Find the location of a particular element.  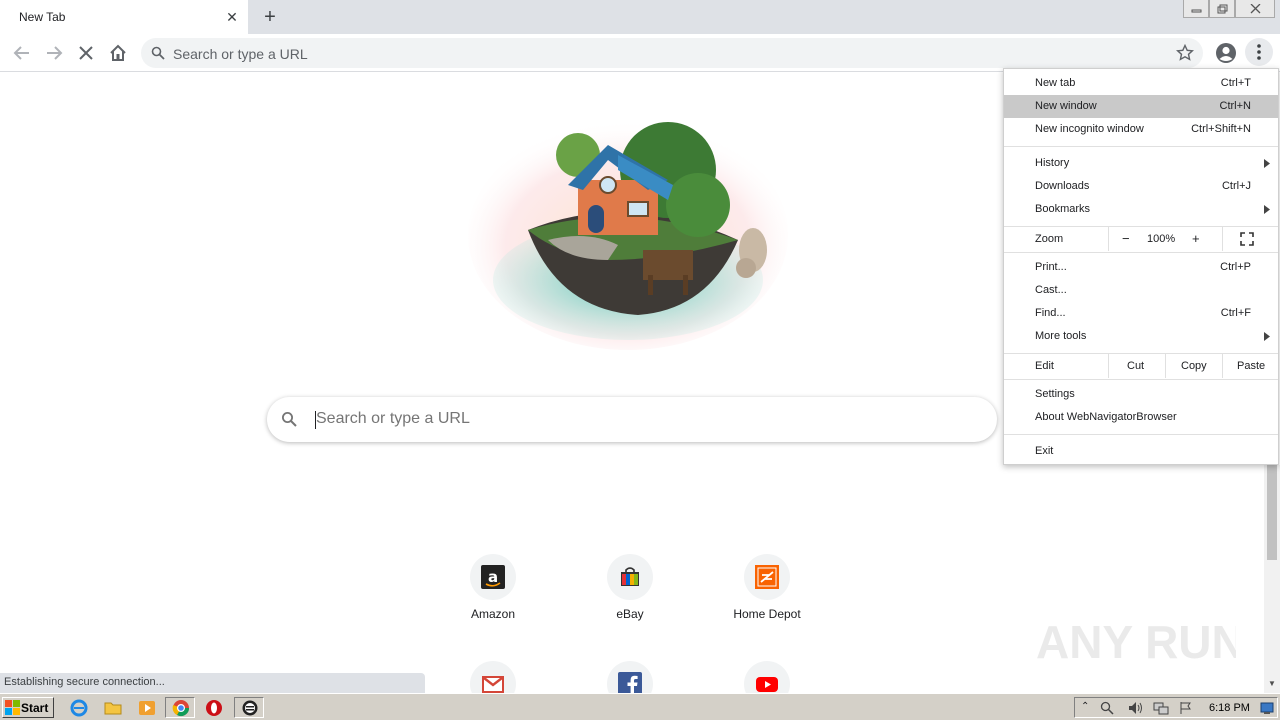

taskbar-app-button is located at coordinates (249, 707).